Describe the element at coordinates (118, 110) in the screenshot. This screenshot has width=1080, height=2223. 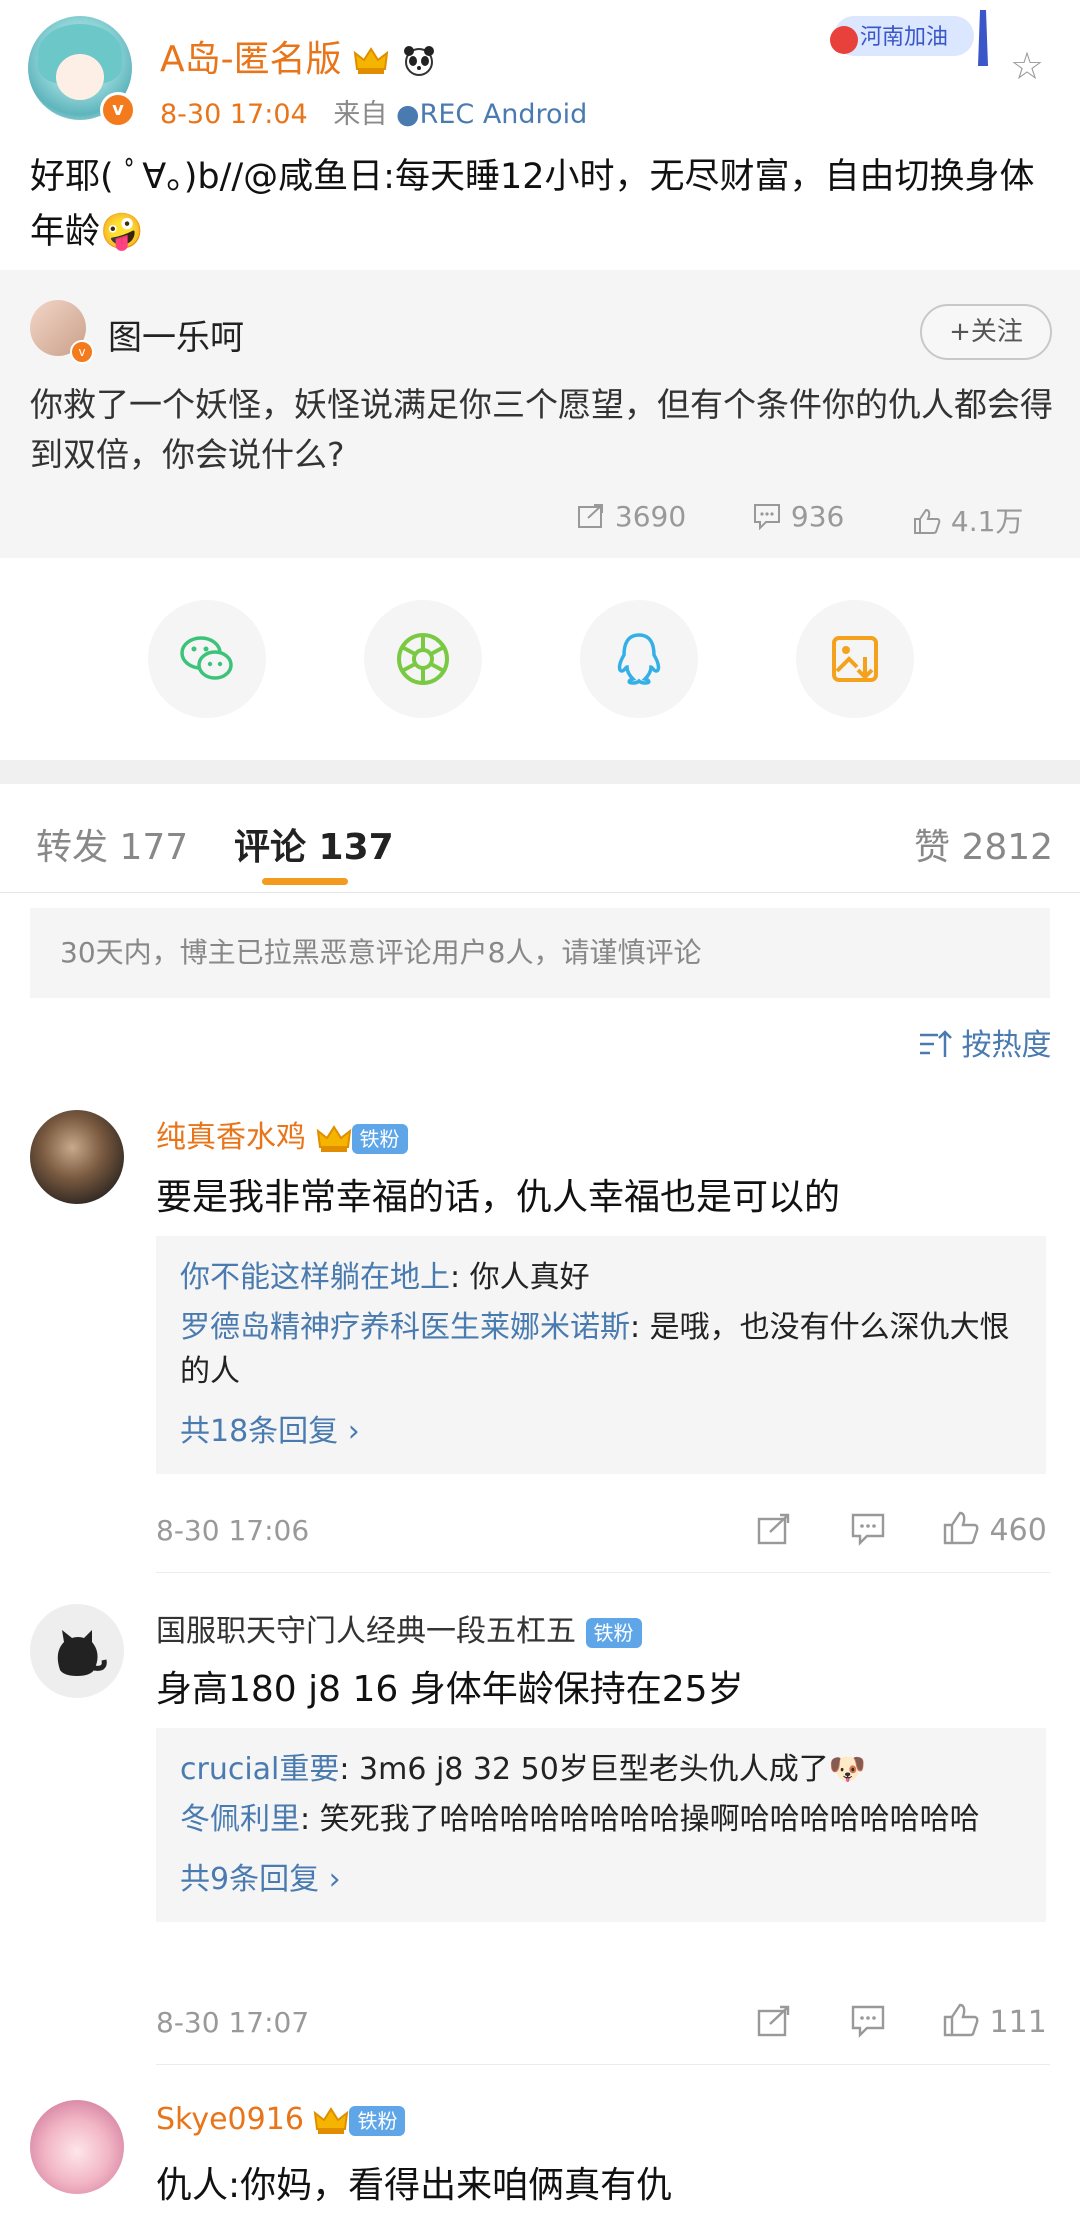
I see `verified-badge-icon: v` at that location.